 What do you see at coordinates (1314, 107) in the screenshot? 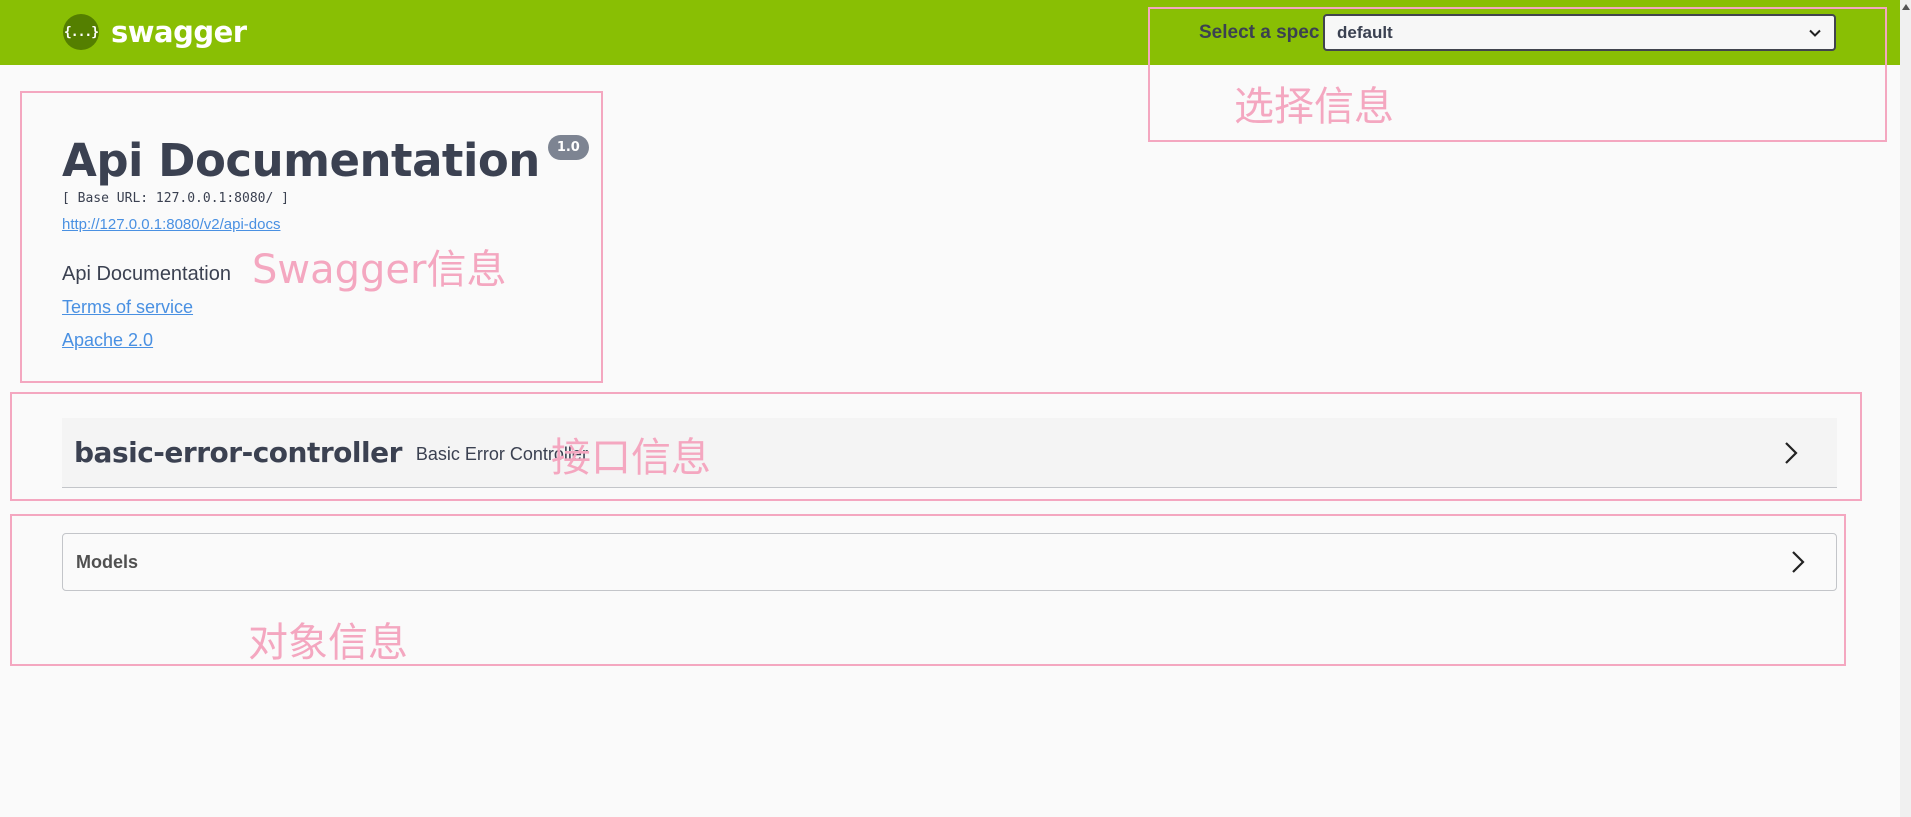
I see `annotation-label-select-spec: 选择信息` at bounding box center [1314, 107].